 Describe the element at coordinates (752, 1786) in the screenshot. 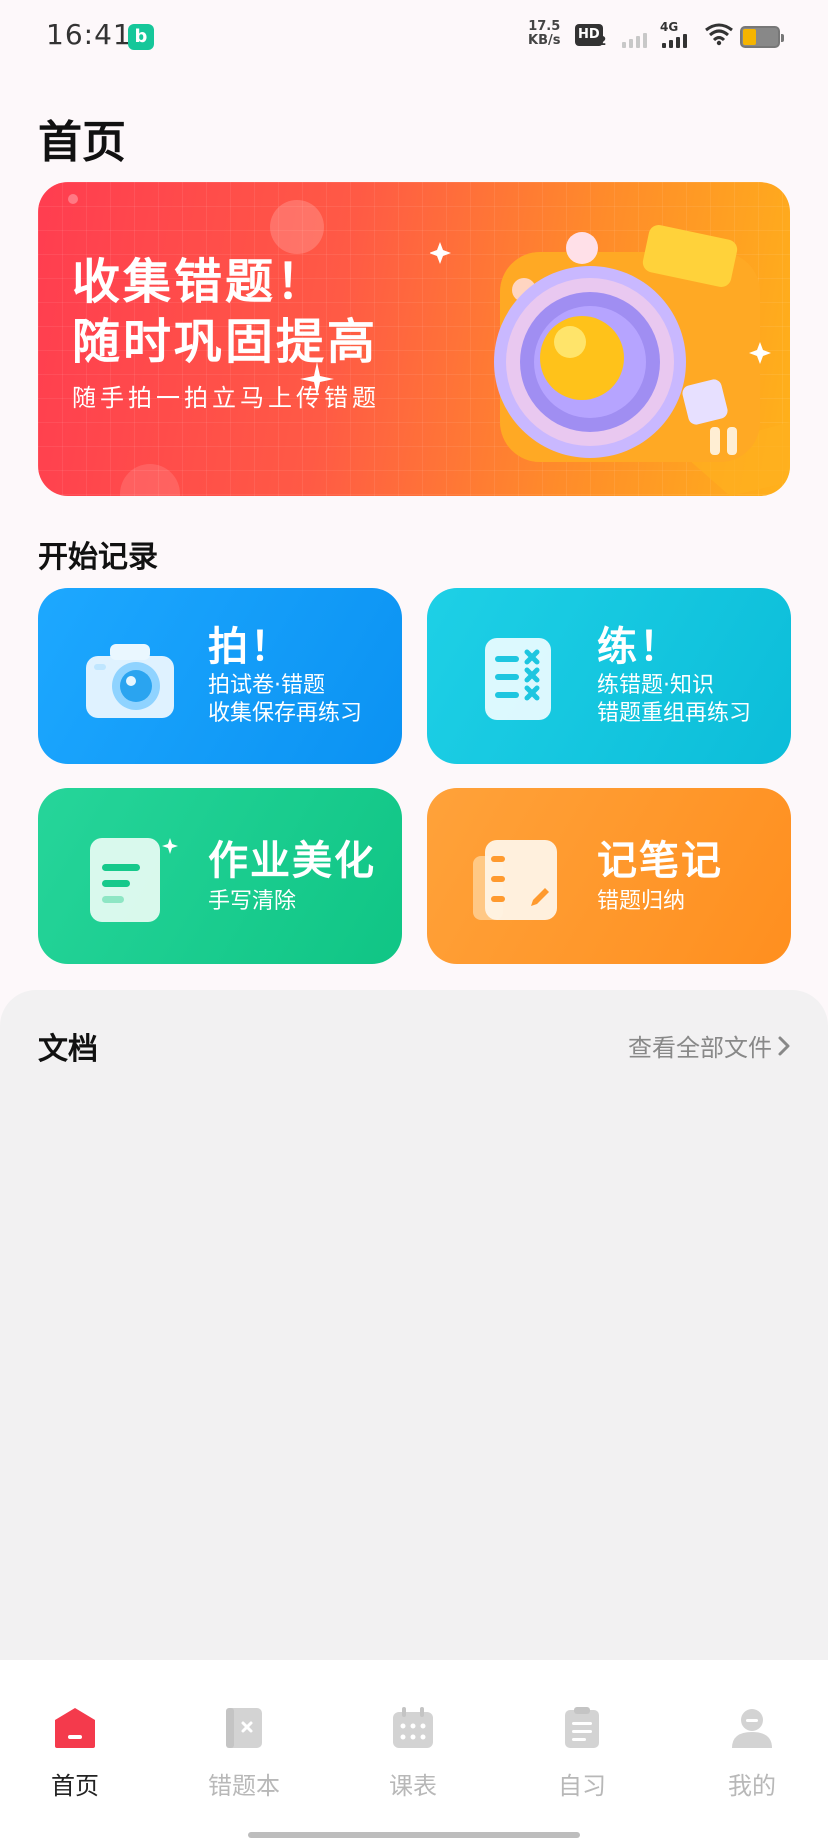

I see `tab-label: 我的` at that location.